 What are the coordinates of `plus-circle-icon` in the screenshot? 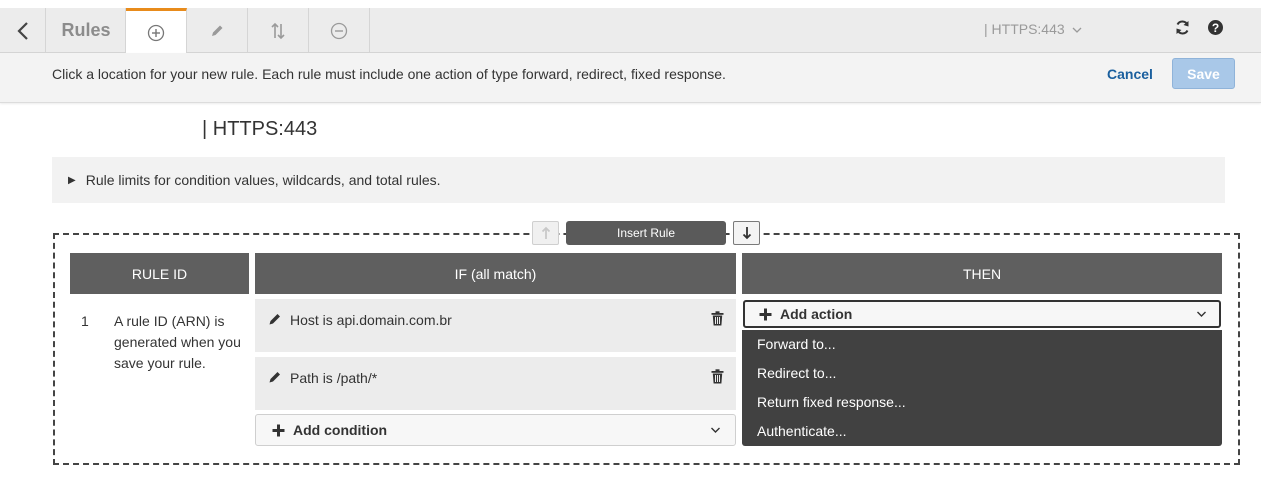 It's located at (156, 32).